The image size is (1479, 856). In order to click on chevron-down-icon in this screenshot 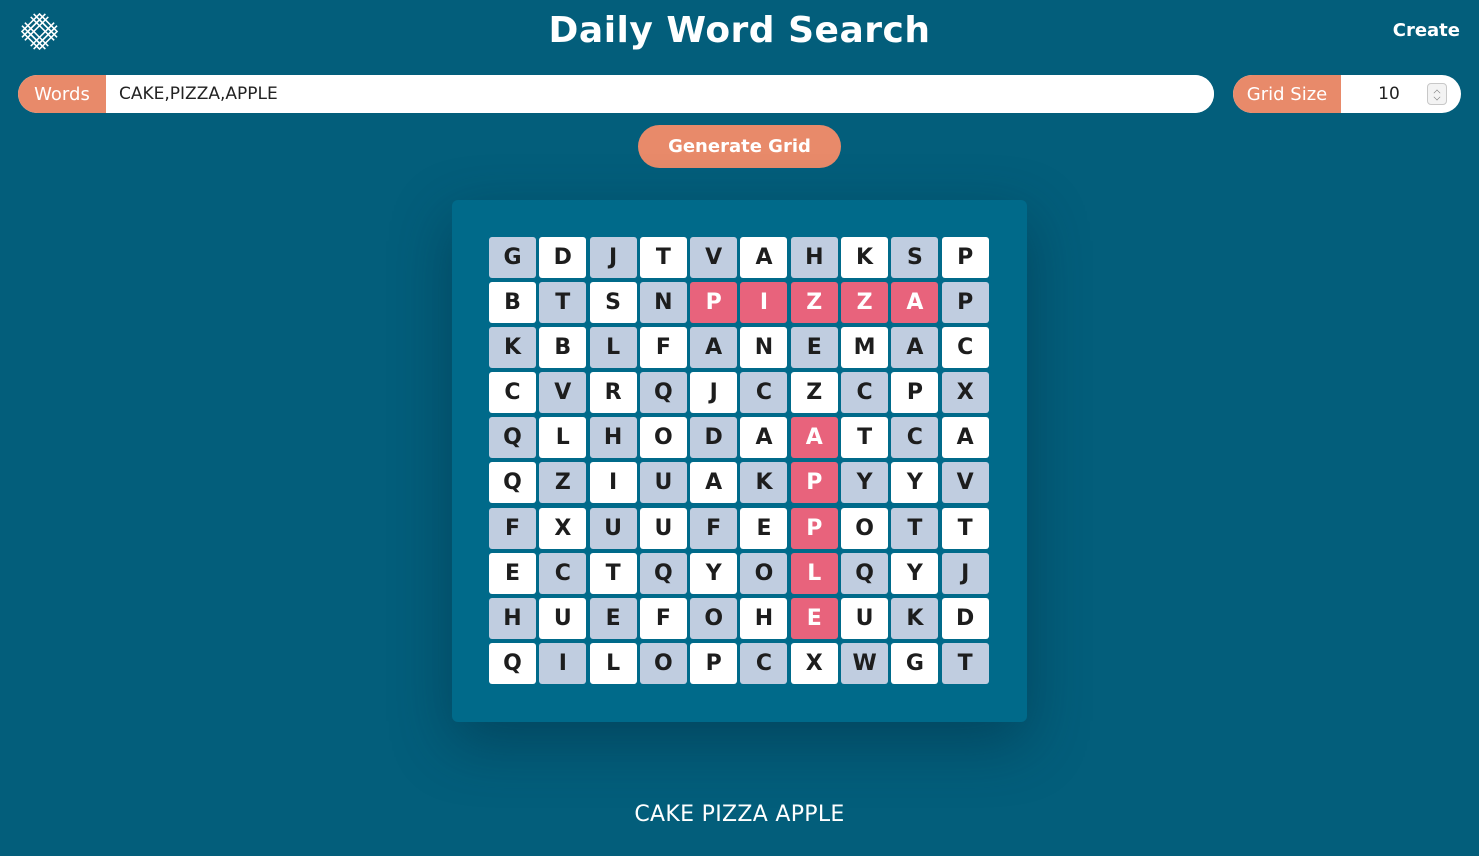, I will do `click(1437, 97)`.